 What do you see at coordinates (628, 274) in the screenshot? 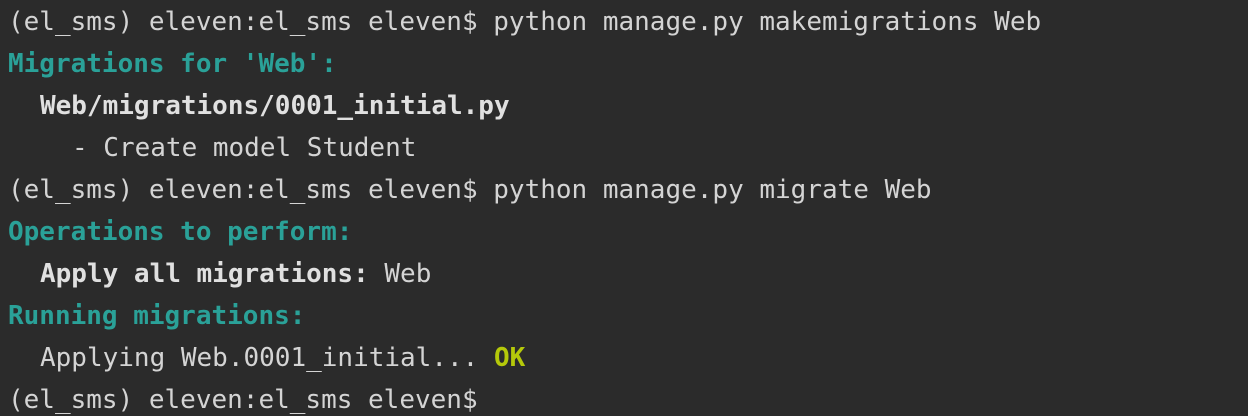
I see `output-apply-all: Apply all migrations: Web` at bounding box center [628, 274].